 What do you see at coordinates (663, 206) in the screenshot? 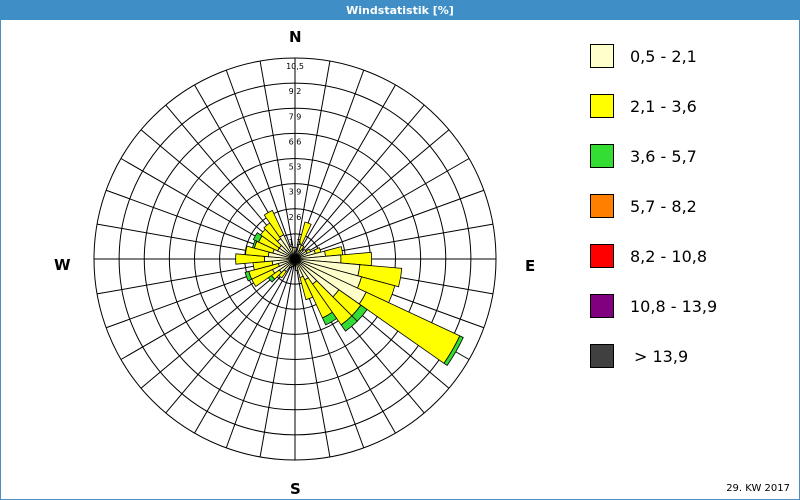
I see `legend-label: 5,7 - 8,2` at bounding box center [663, 206].